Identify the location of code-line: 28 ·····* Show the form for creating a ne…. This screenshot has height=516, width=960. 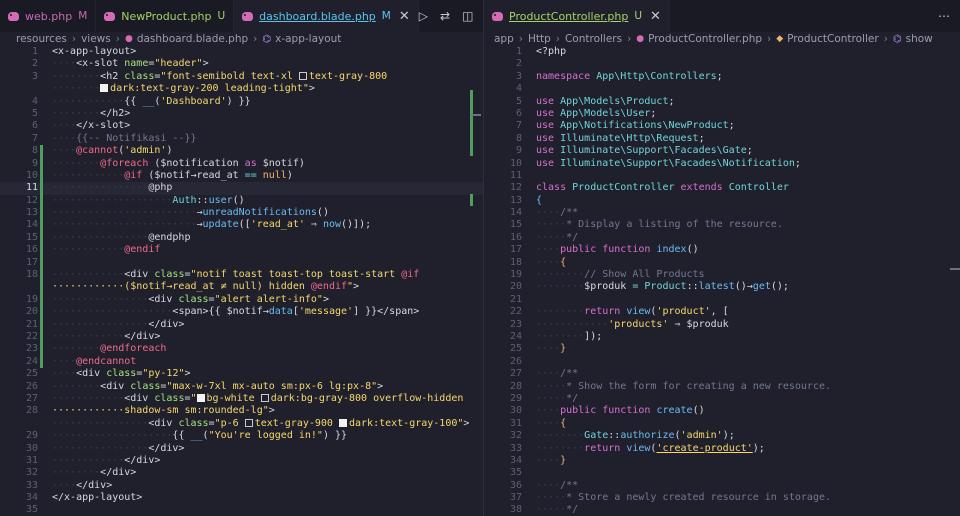
(722, 387).